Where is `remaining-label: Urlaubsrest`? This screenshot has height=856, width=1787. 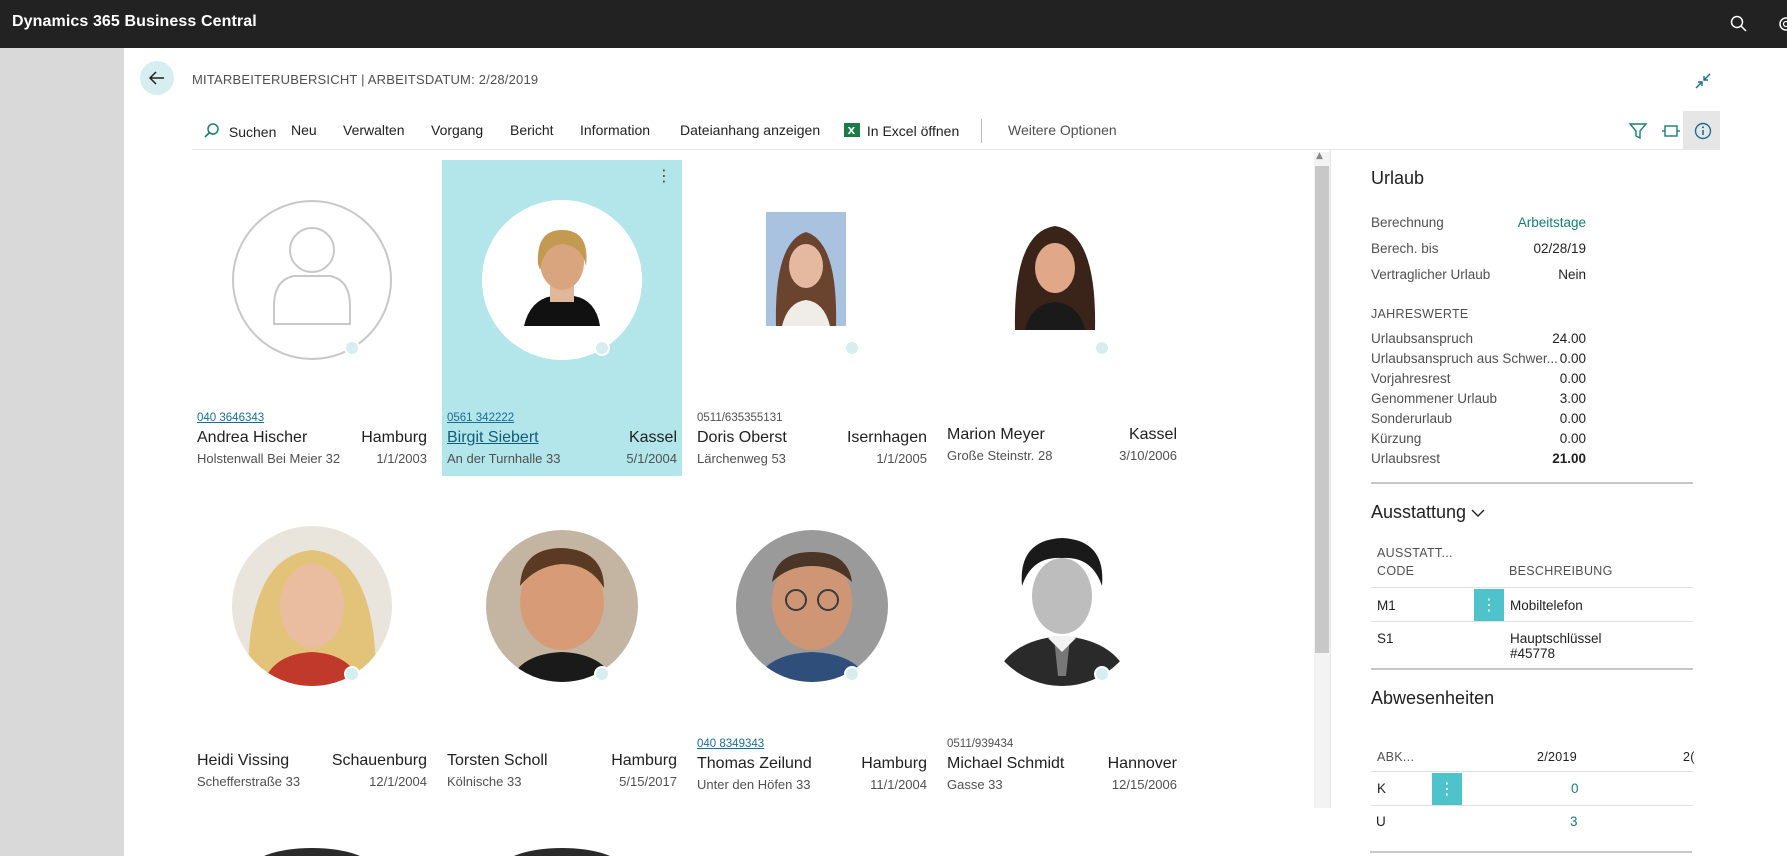
remaining-label: Urlaubsrest is located at coordinates (1406, 458).